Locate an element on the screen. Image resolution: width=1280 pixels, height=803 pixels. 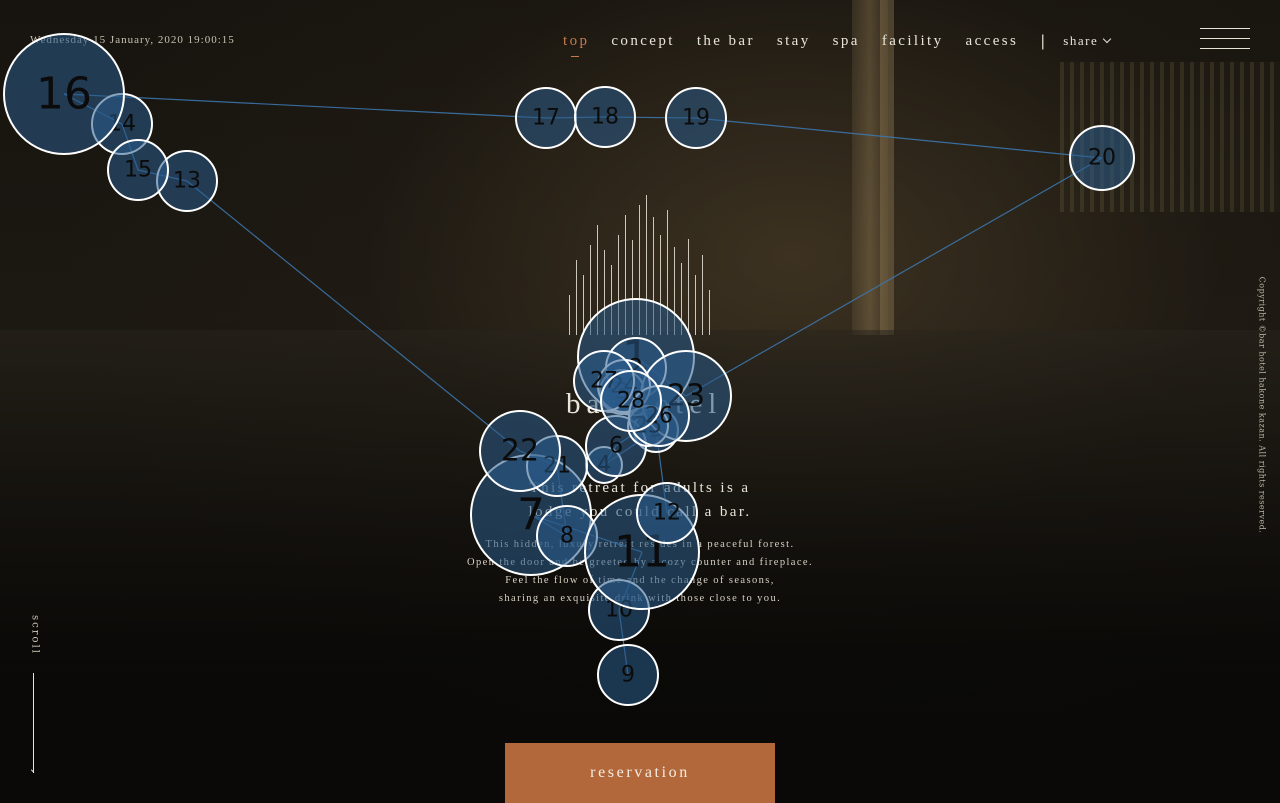
hotspot-number: 22 is located at coordinates (520, 451).